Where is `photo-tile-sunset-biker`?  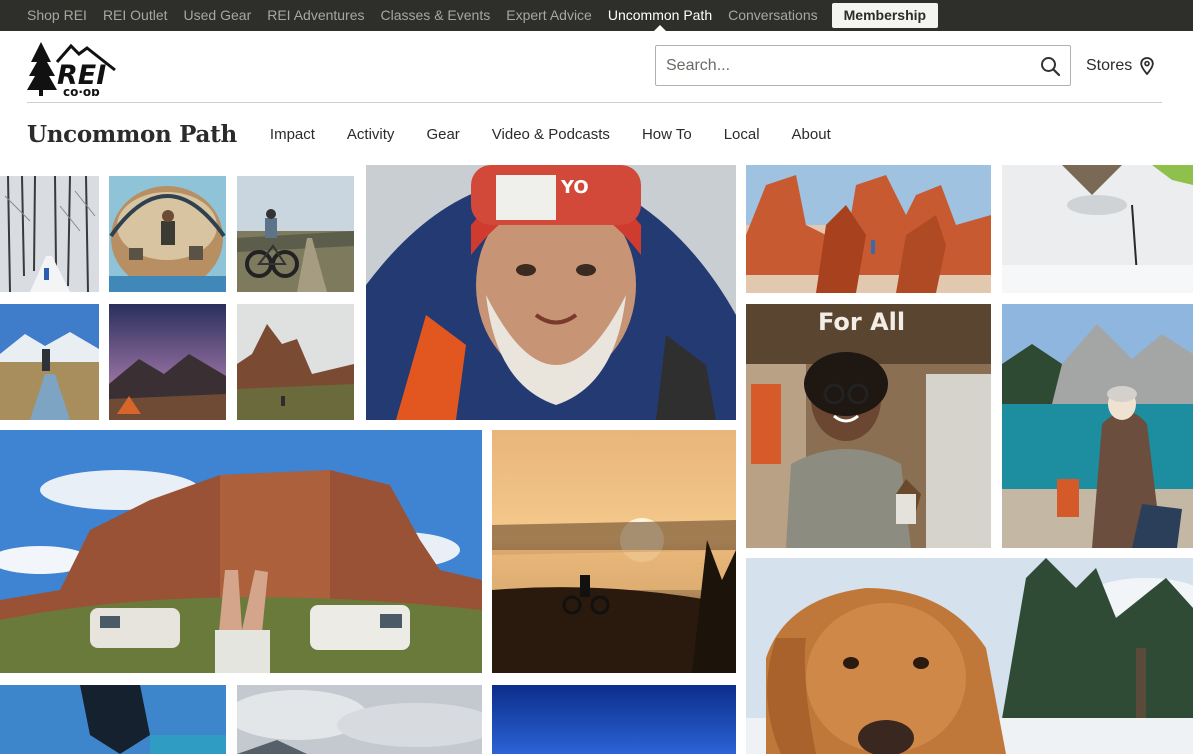
photo-tile-sunset-biker is located at coordinates (614, 551).